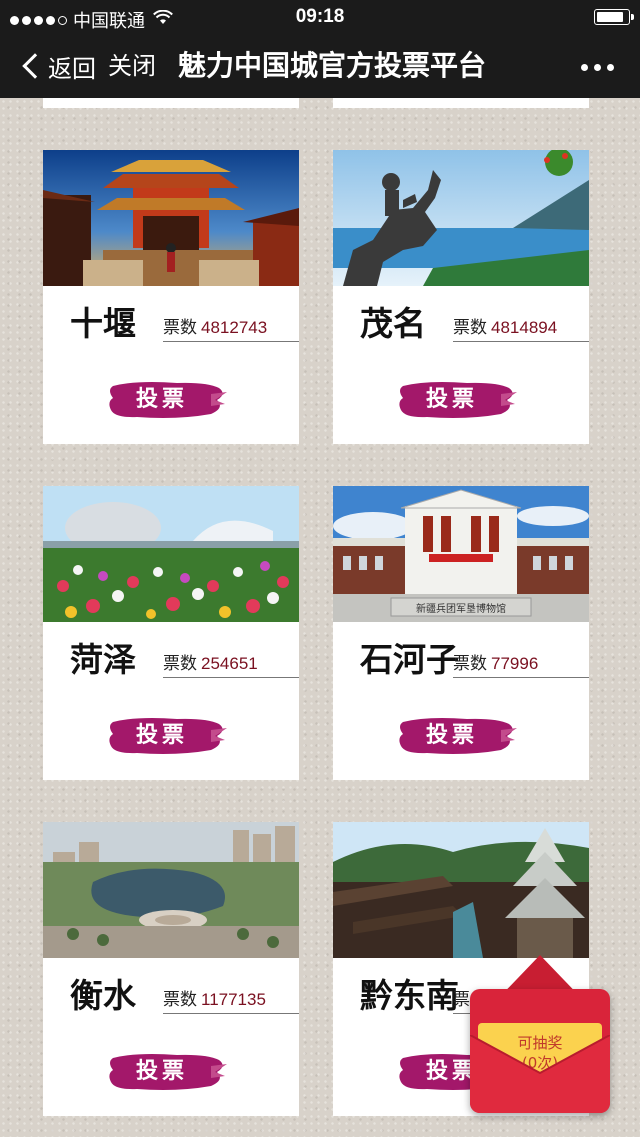  I want to click on vote-count: 票数 1177135, so click(231, 1001).